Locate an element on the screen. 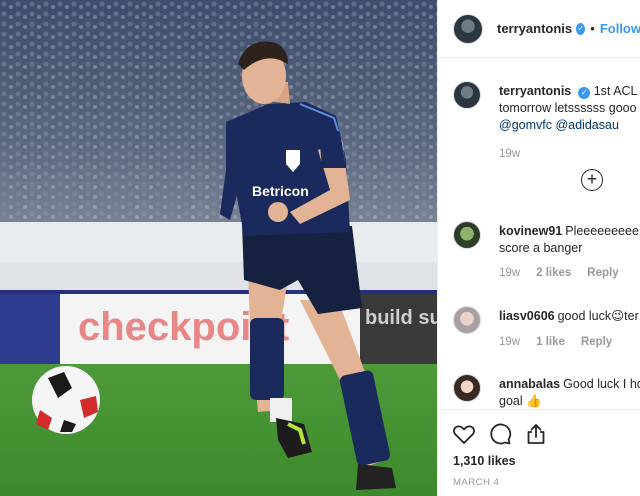 The height and width of the screenshot is (496, 640). jersey-sponsor: Betricon is located at coordinates (280, 191).